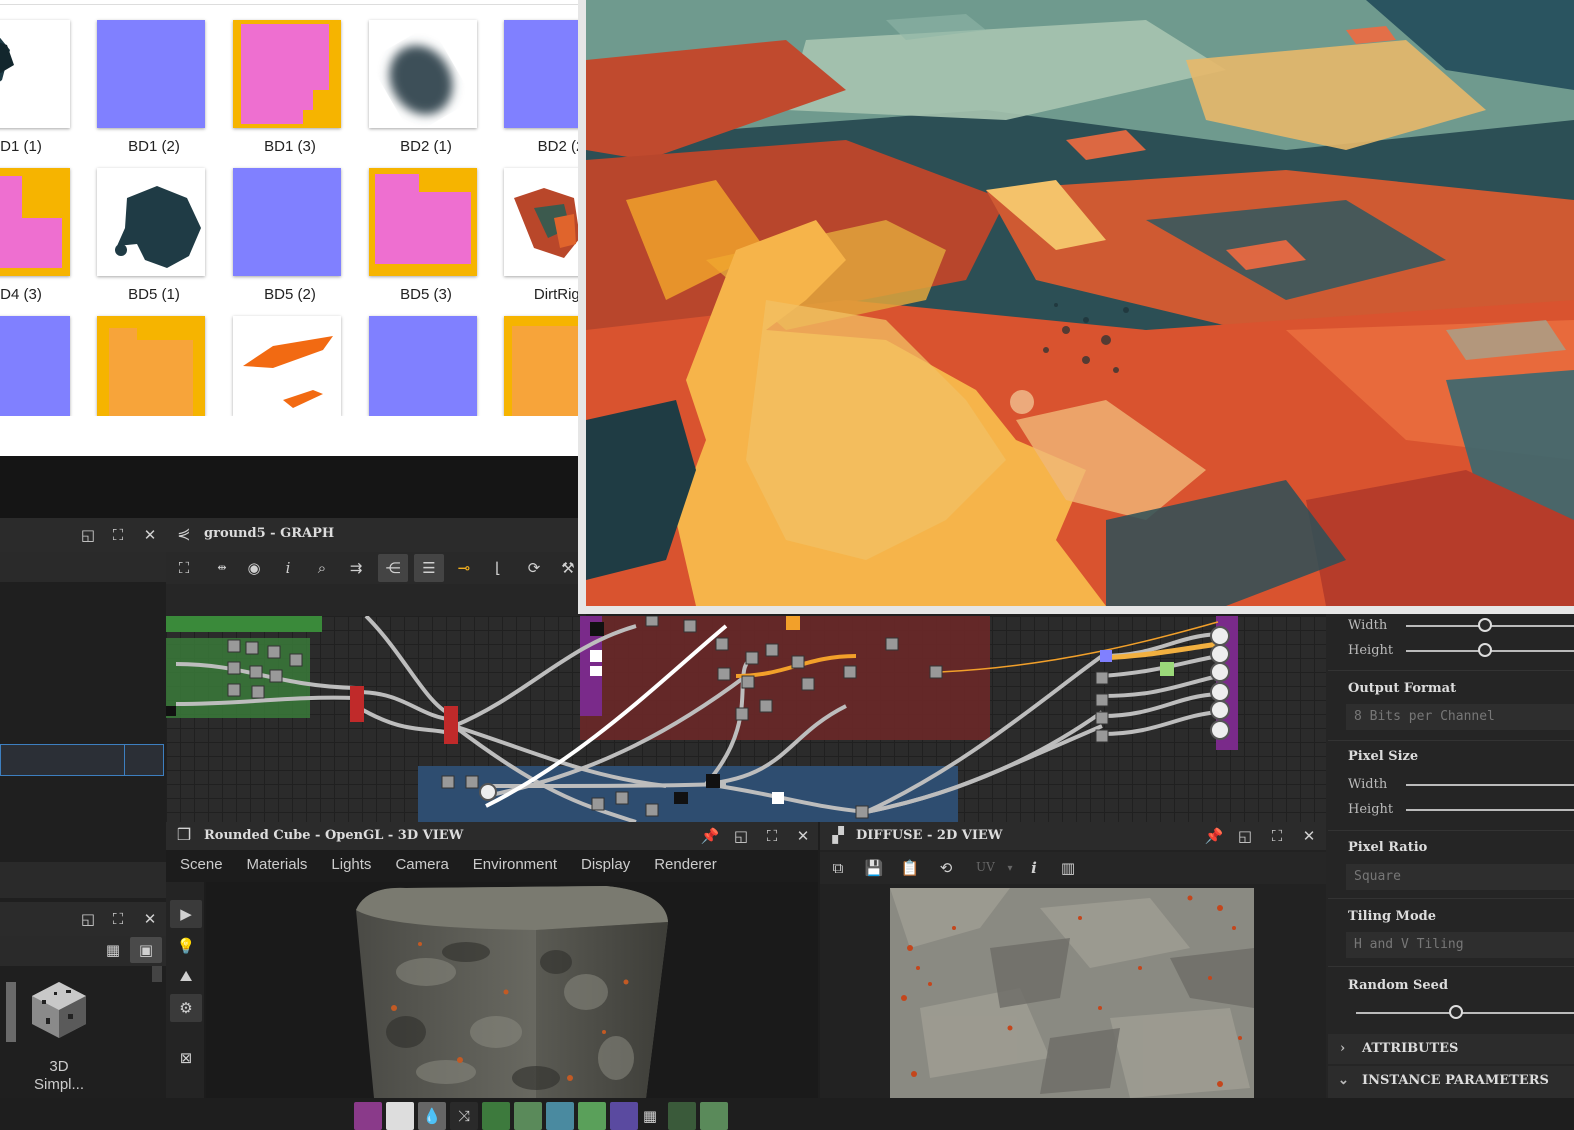 The height and width of the screenshot is (1130, 1574). Describe the element at coordinates (186, 1008) in the screenshot. I see `gear-icon: ⚙` at that location.